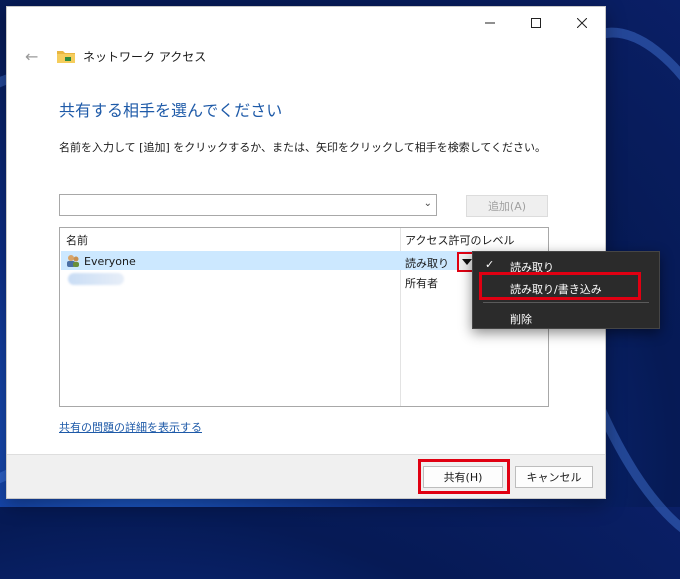 This screenshot has width=680, height=579. I want to click on dialog-footer: 共有(H) キャンセル, so click(306, 476).